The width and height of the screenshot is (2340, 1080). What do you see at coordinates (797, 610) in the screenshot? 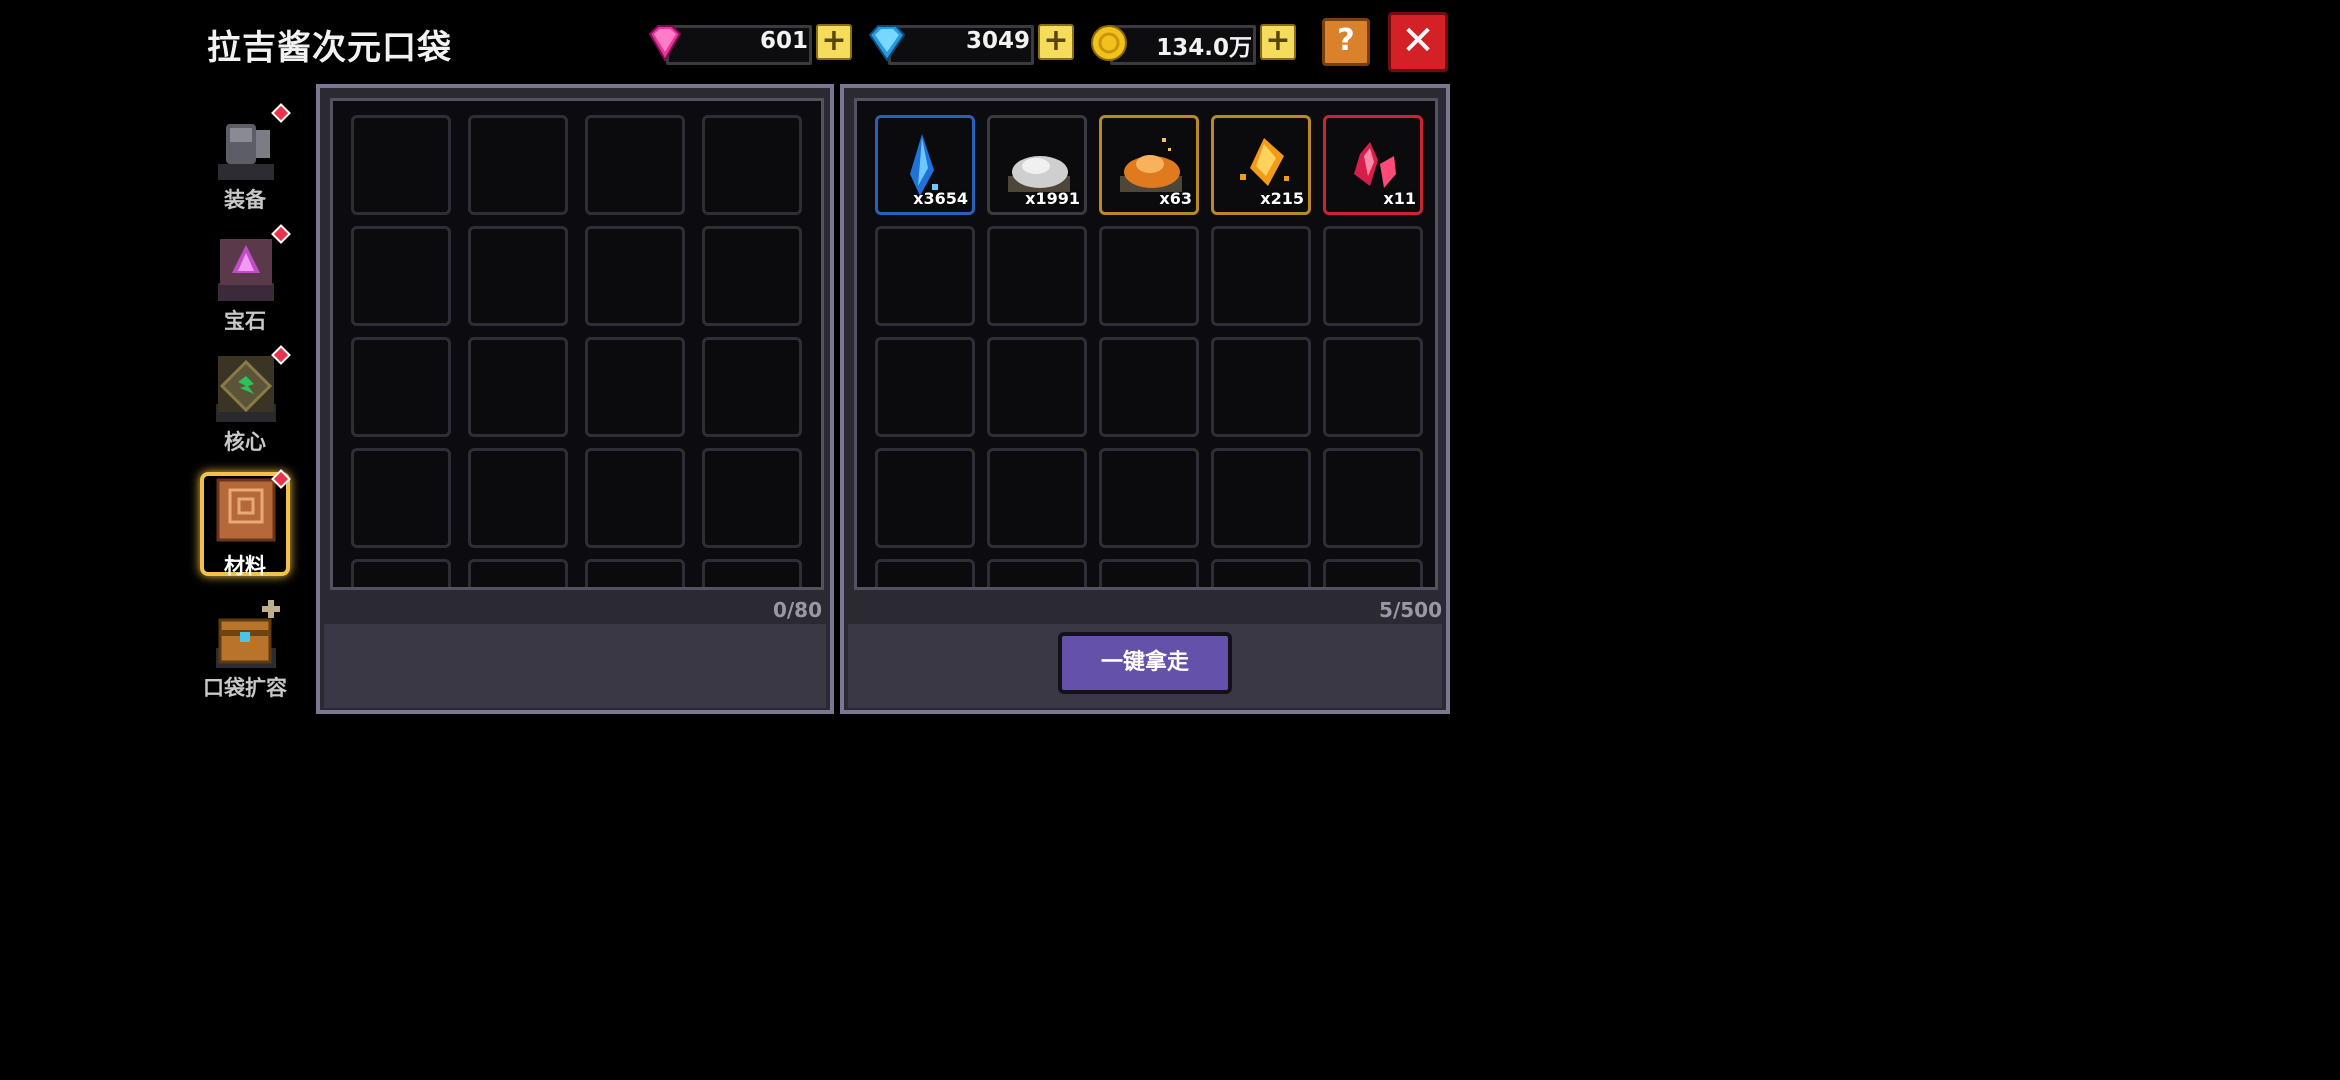
I see `left-capacity-count: 0/80` at bounding box center [797, 610].